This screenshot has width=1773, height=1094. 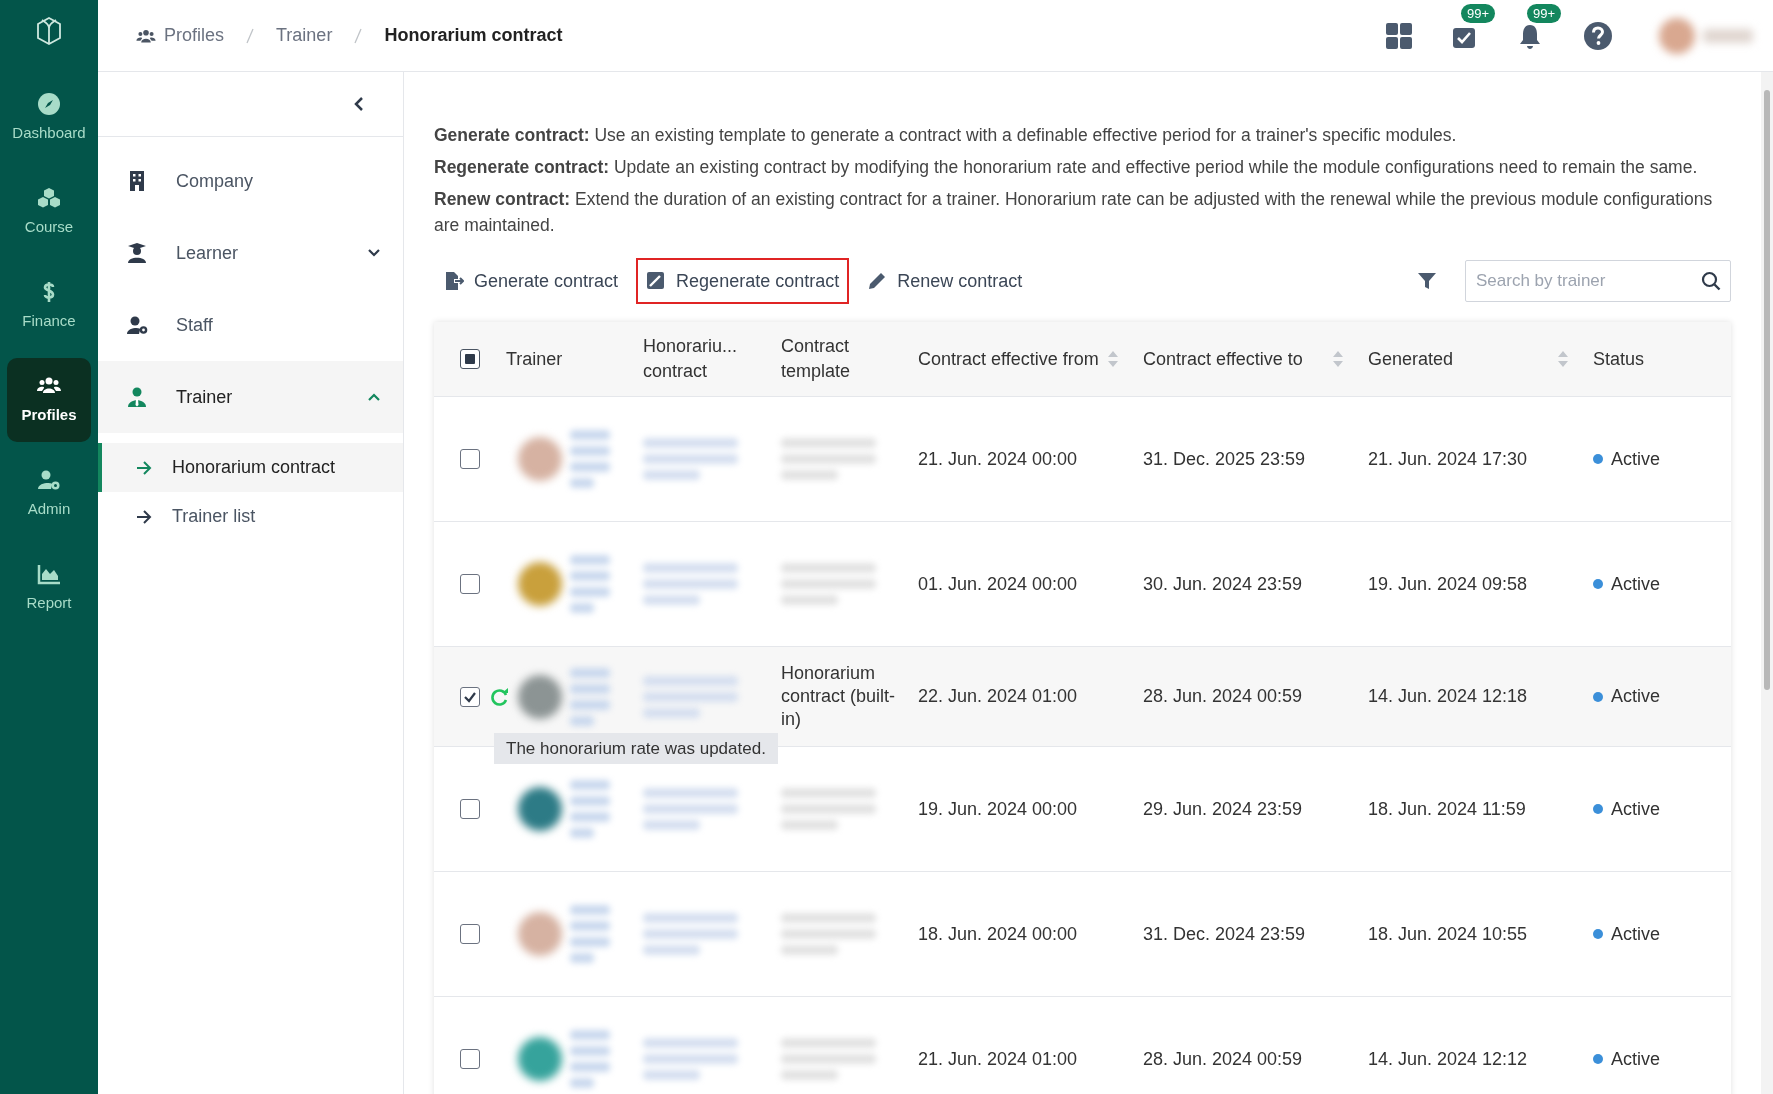 I want to click on table-cell-text: 18. Jun. 2024 11:59, so click(x=1447, y=809).